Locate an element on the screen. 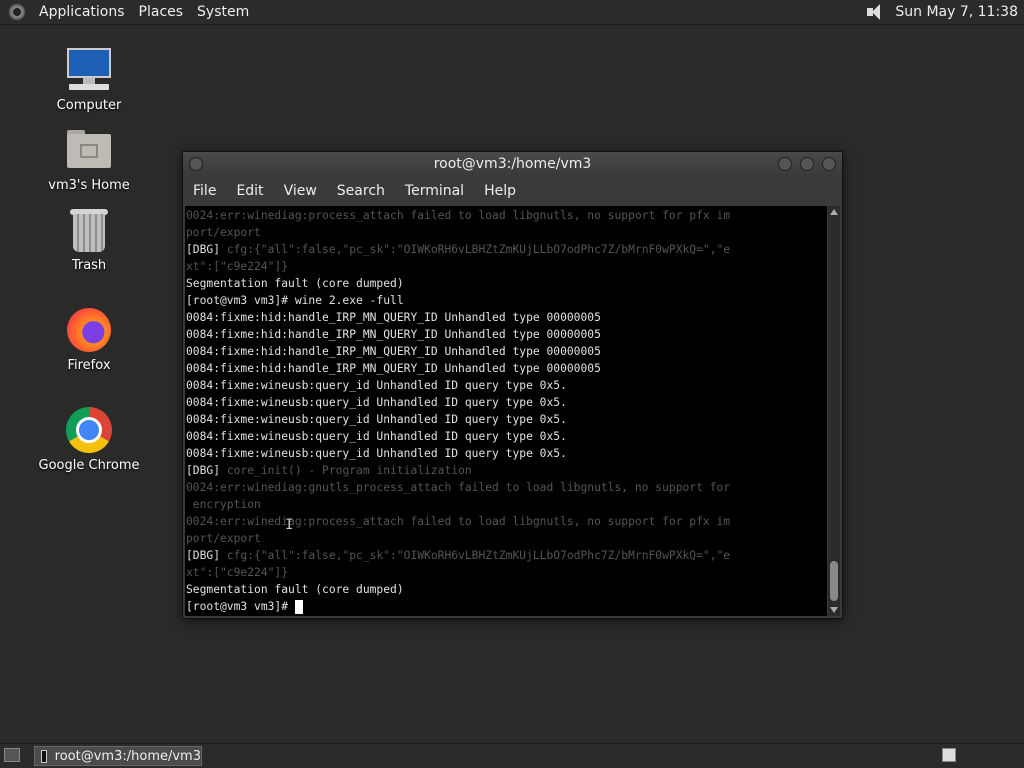  terminal-line: encryption is located at coordinates (223, 504).